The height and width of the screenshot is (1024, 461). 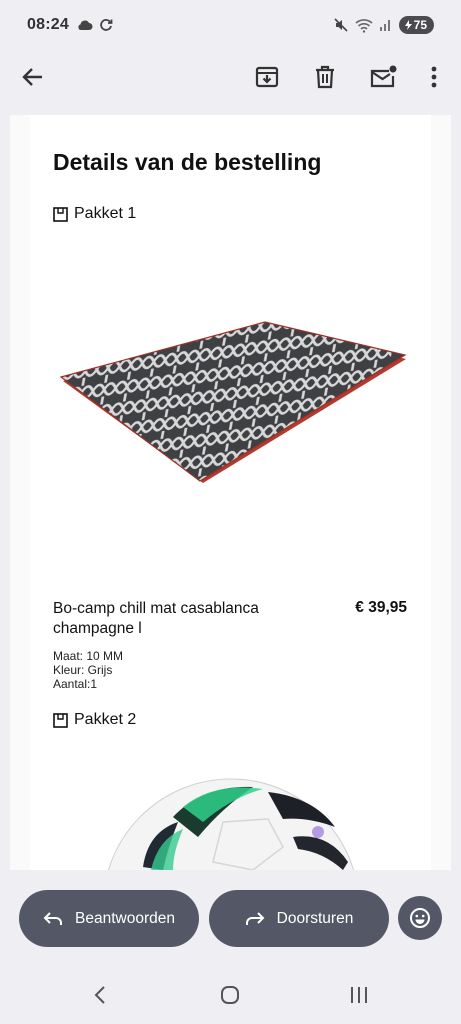 I want to click on product-name: Bo-camp chill mat casablanca champagne l, so click(x=178, y=619).